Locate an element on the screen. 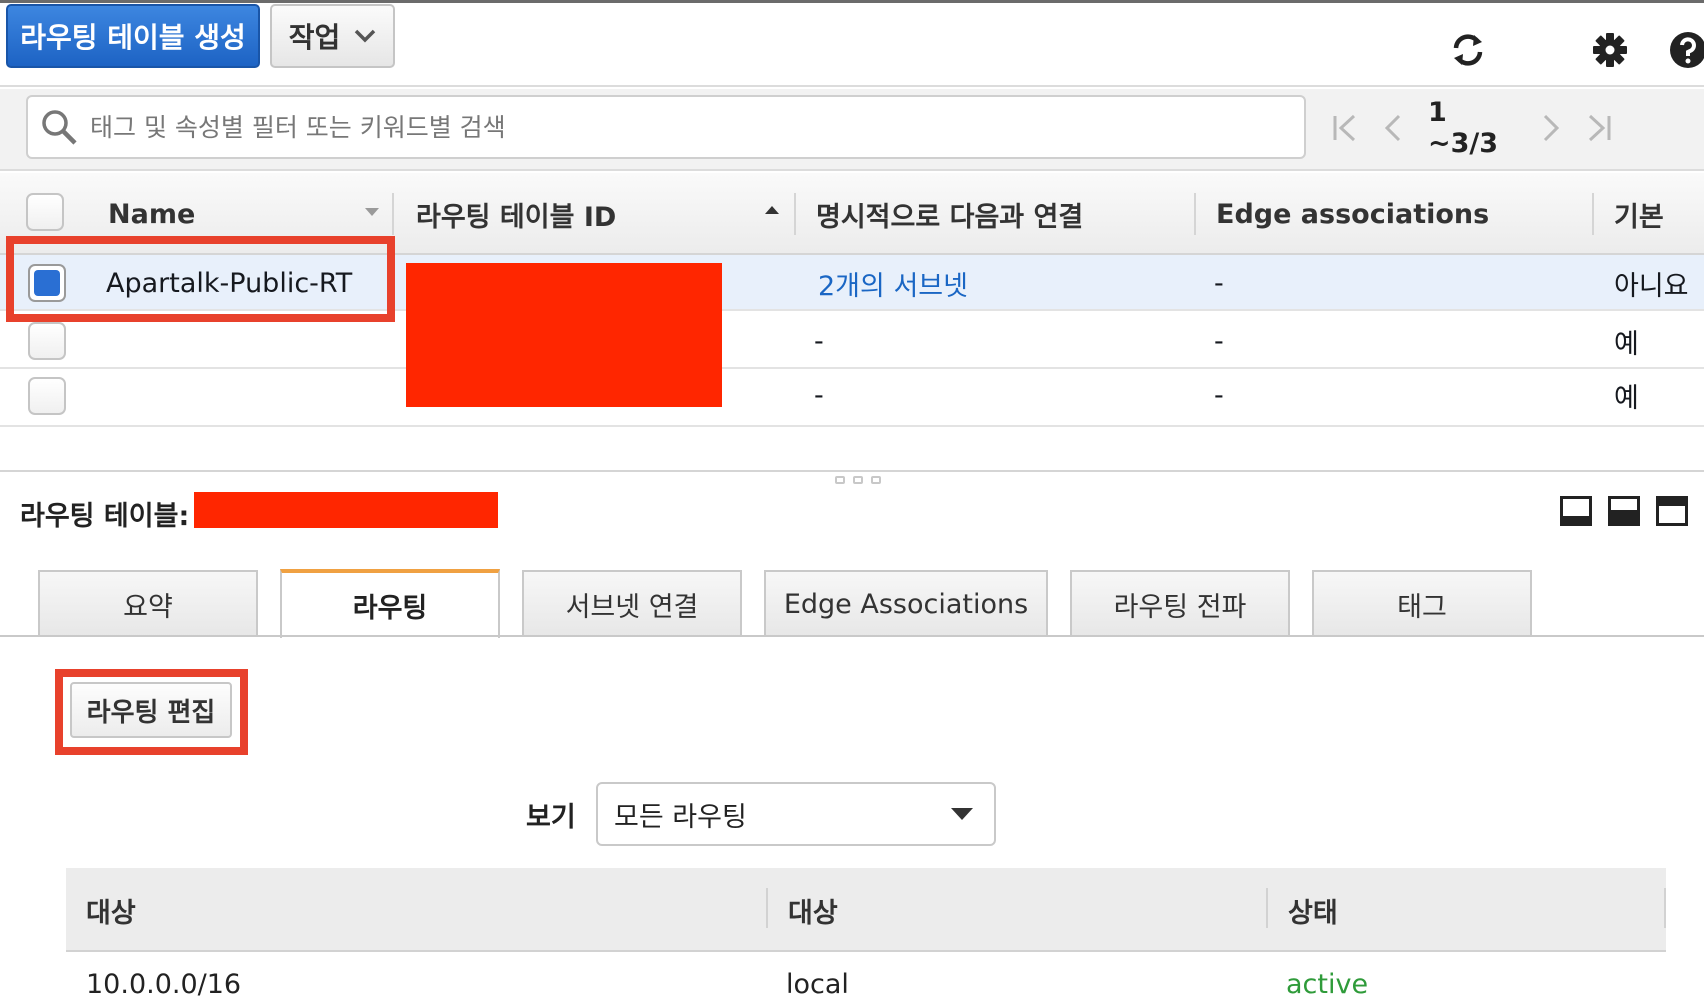 The height and width of the screenshot is (1008, 1704). column-header-edge-associations: Edge associations is located at coordinates (1396, 214).